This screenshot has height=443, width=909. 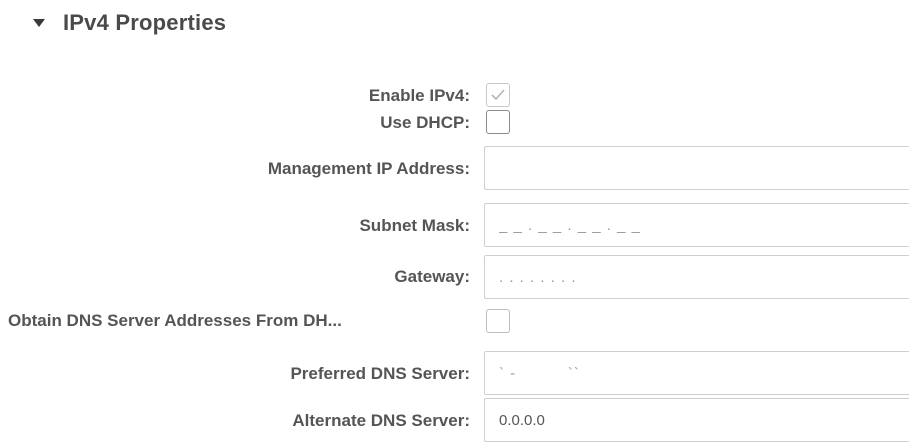 I want to click on gateway-input, so click(x=696, y=277).